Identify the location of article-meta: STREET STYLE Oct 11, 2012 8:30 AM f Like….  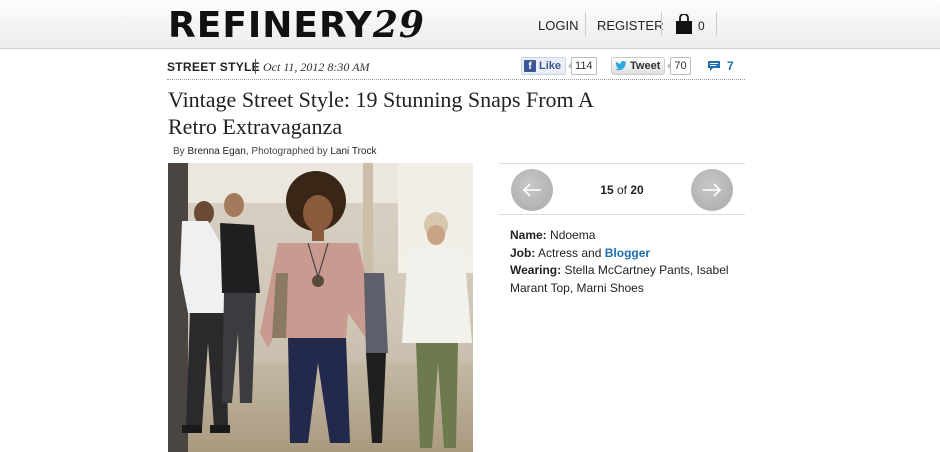
(456, 67).